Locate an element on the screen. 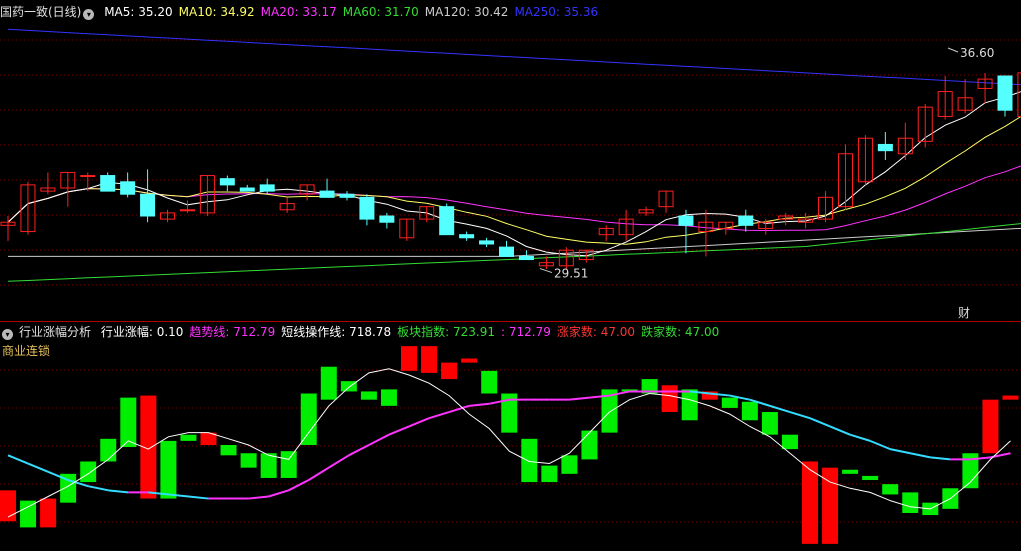  high-pointer is located at coordinates (953, 50).